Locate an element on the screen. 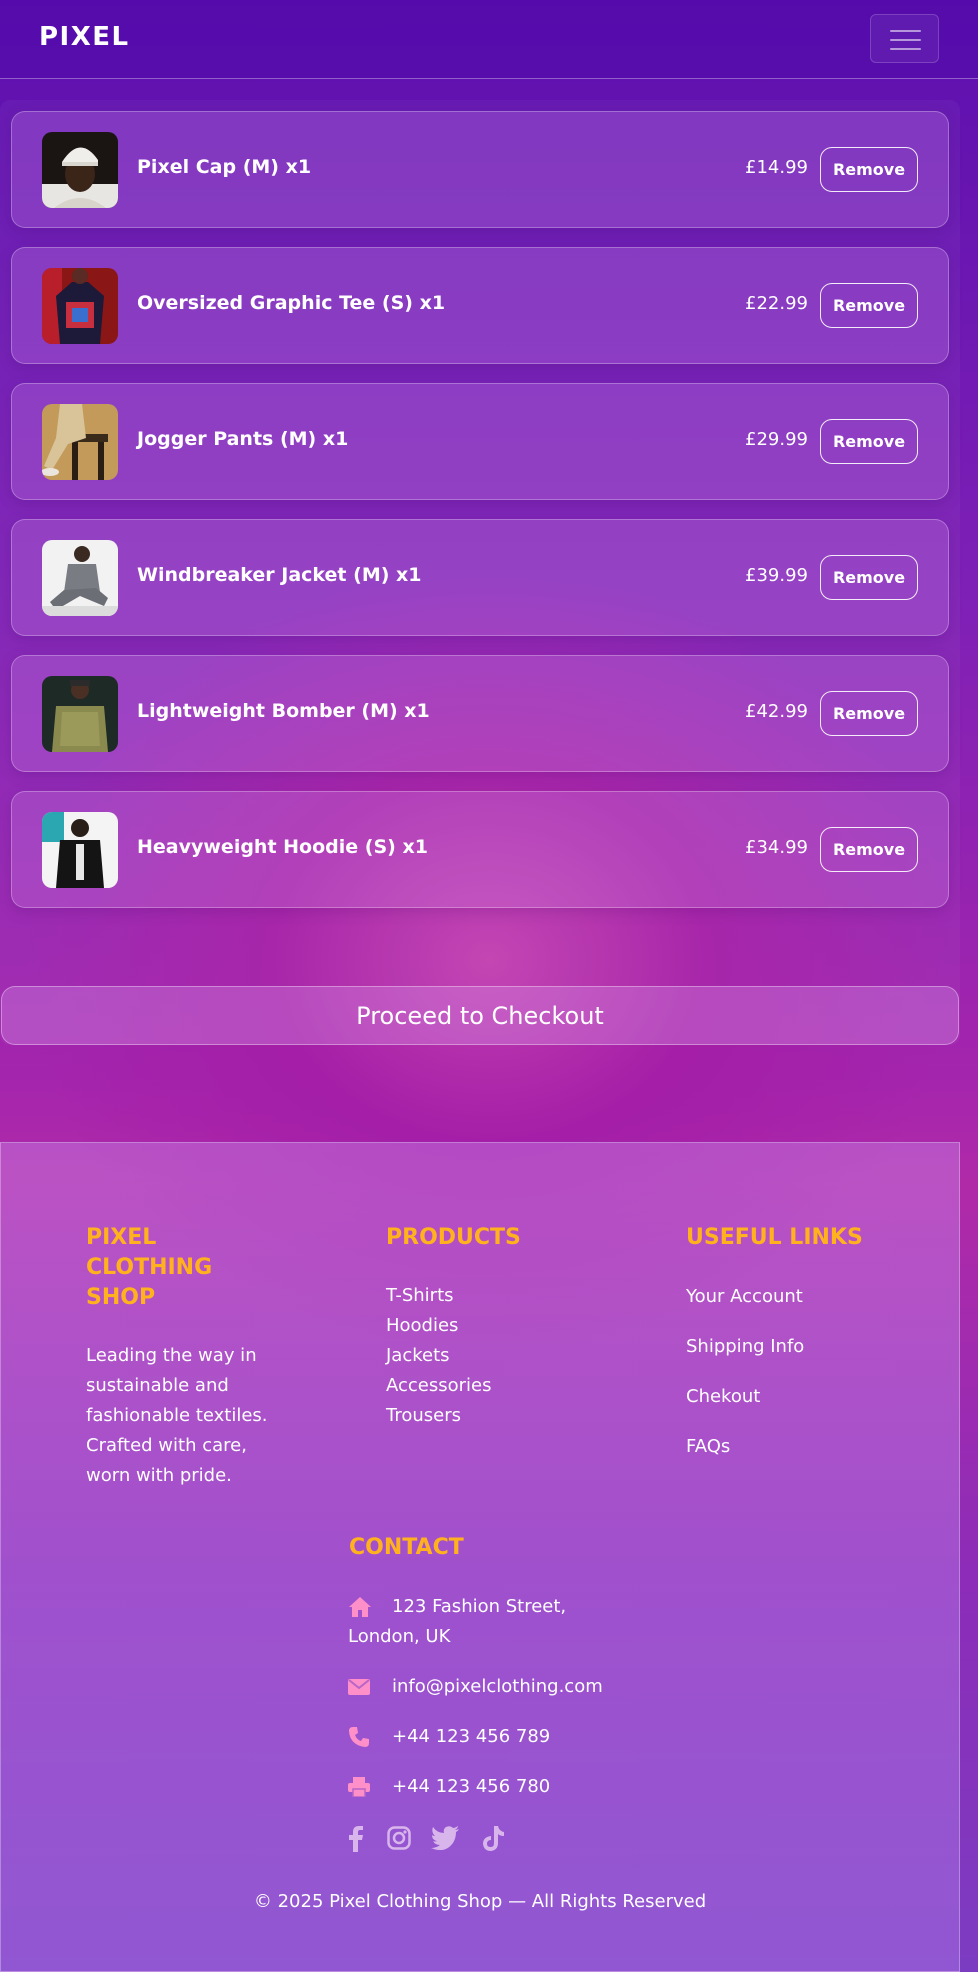 This screenshot has height=1972, width=978. printer-icon is located at coordinates (370, 1787).